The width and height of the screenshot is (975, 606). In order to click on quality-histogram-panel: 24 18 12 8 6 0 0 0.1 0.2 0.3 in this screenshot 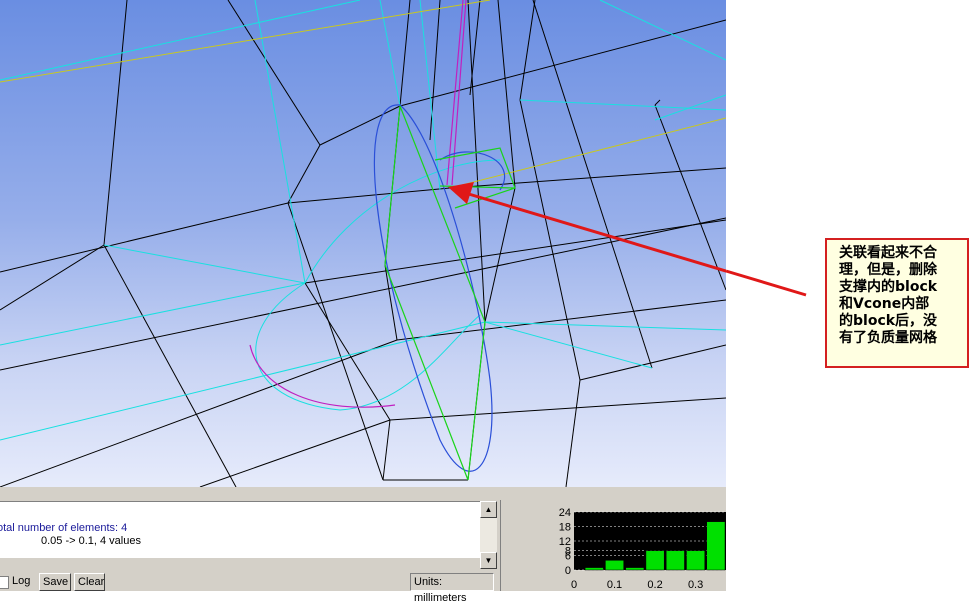, I will do `click(617, 545)`.